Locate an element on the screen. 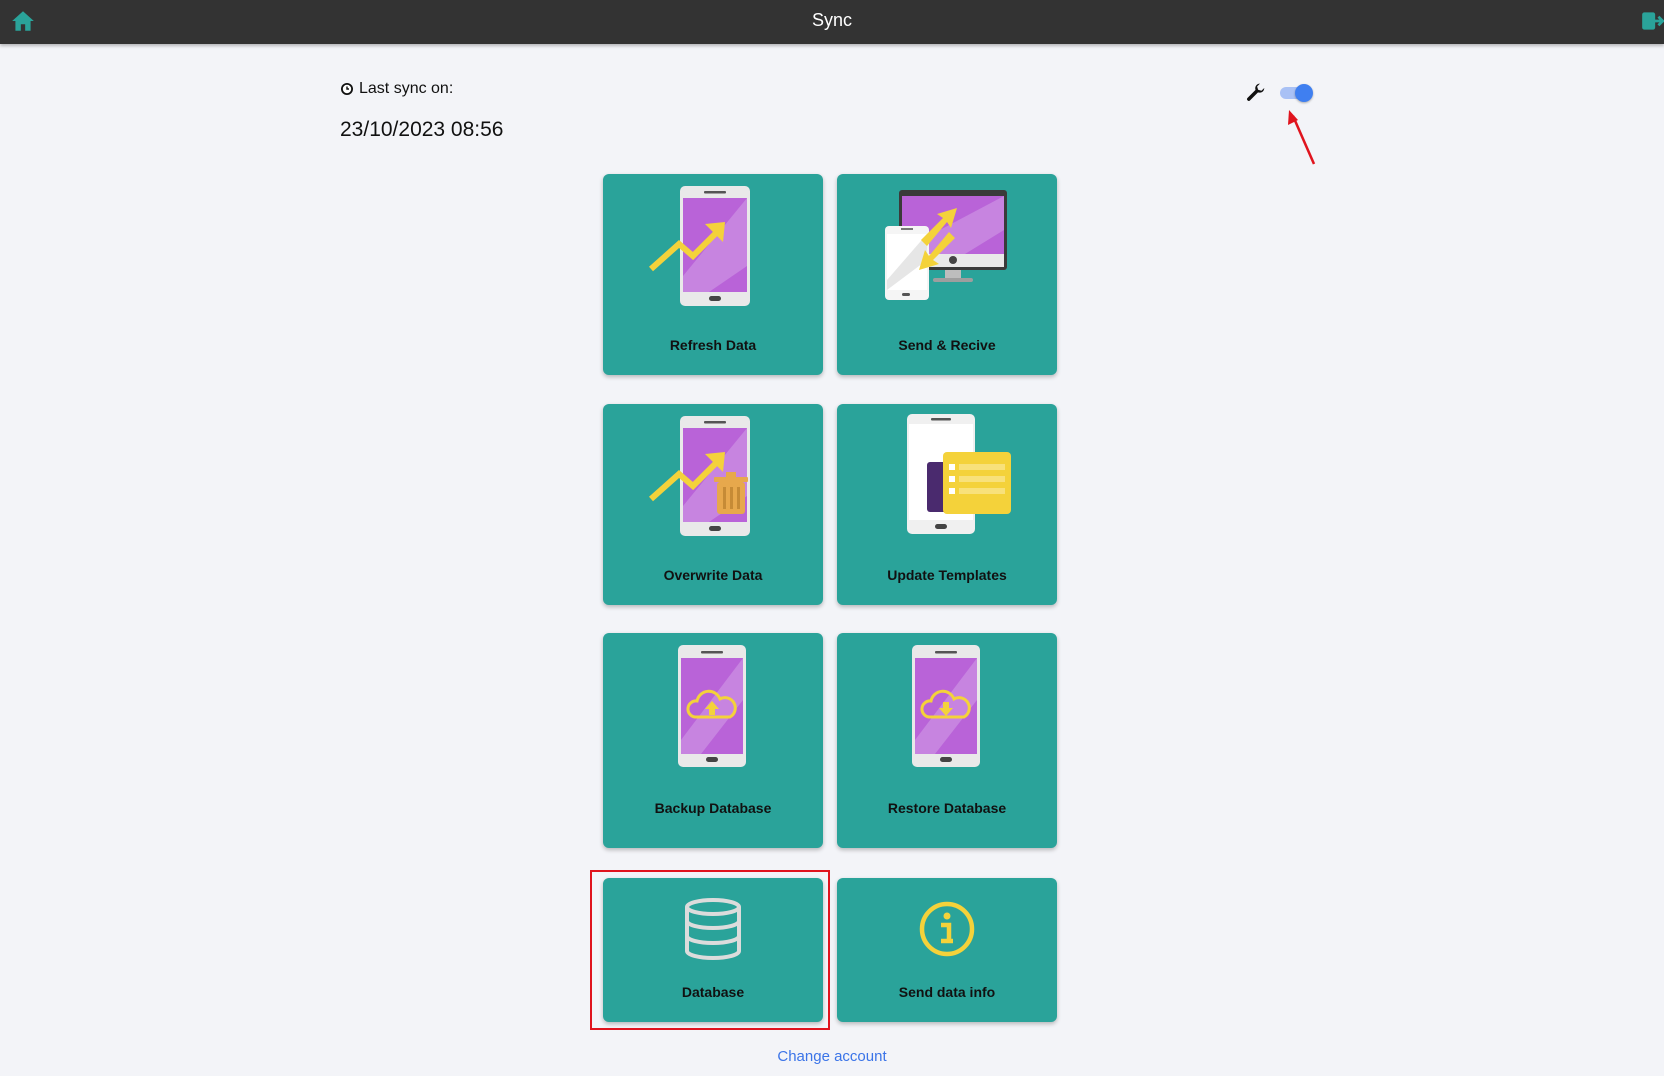  send-receive-tile: Send & Recive is located at coordinates (947, 274).